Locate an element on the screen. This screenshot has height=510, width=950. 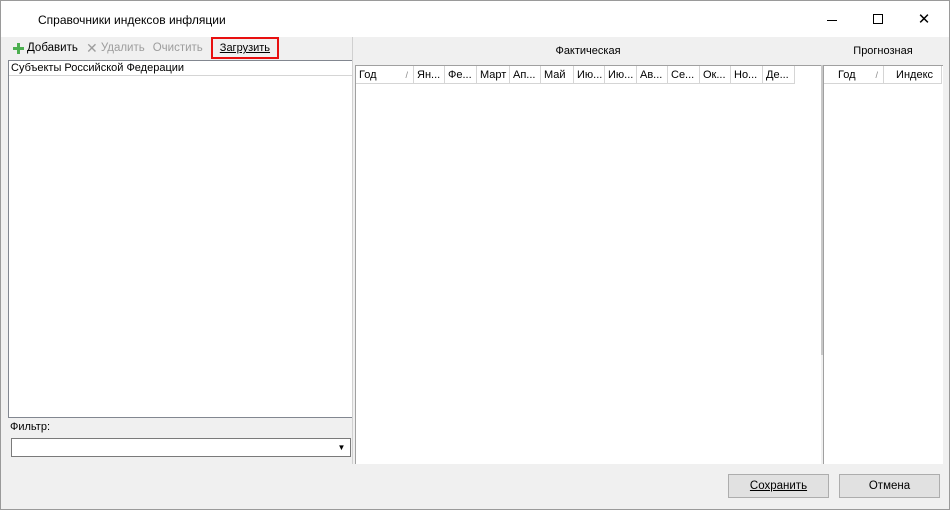
cancel-label: Отмена is located at coordinates (889, 486).